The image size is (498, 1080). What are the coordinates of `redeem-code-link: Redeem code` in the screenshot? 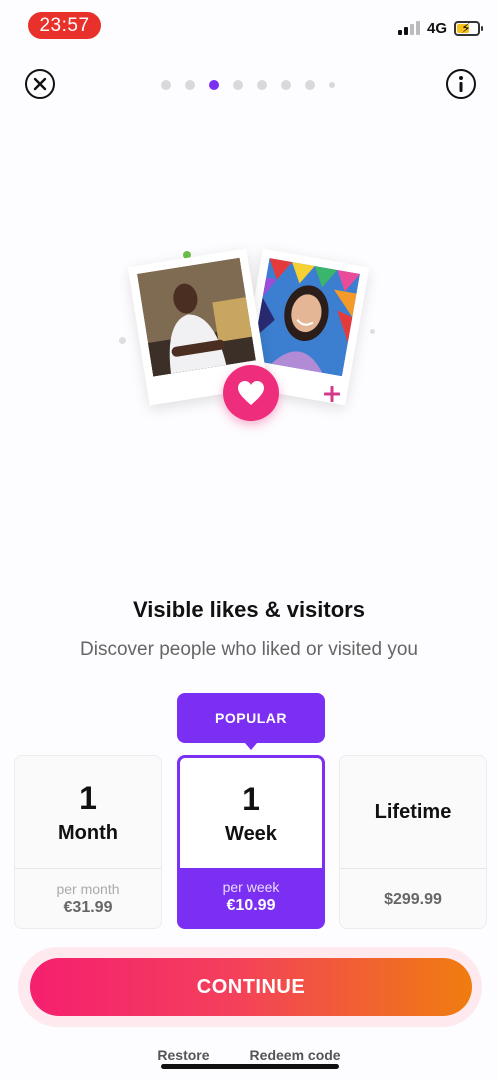 It's located at (295, 1055).